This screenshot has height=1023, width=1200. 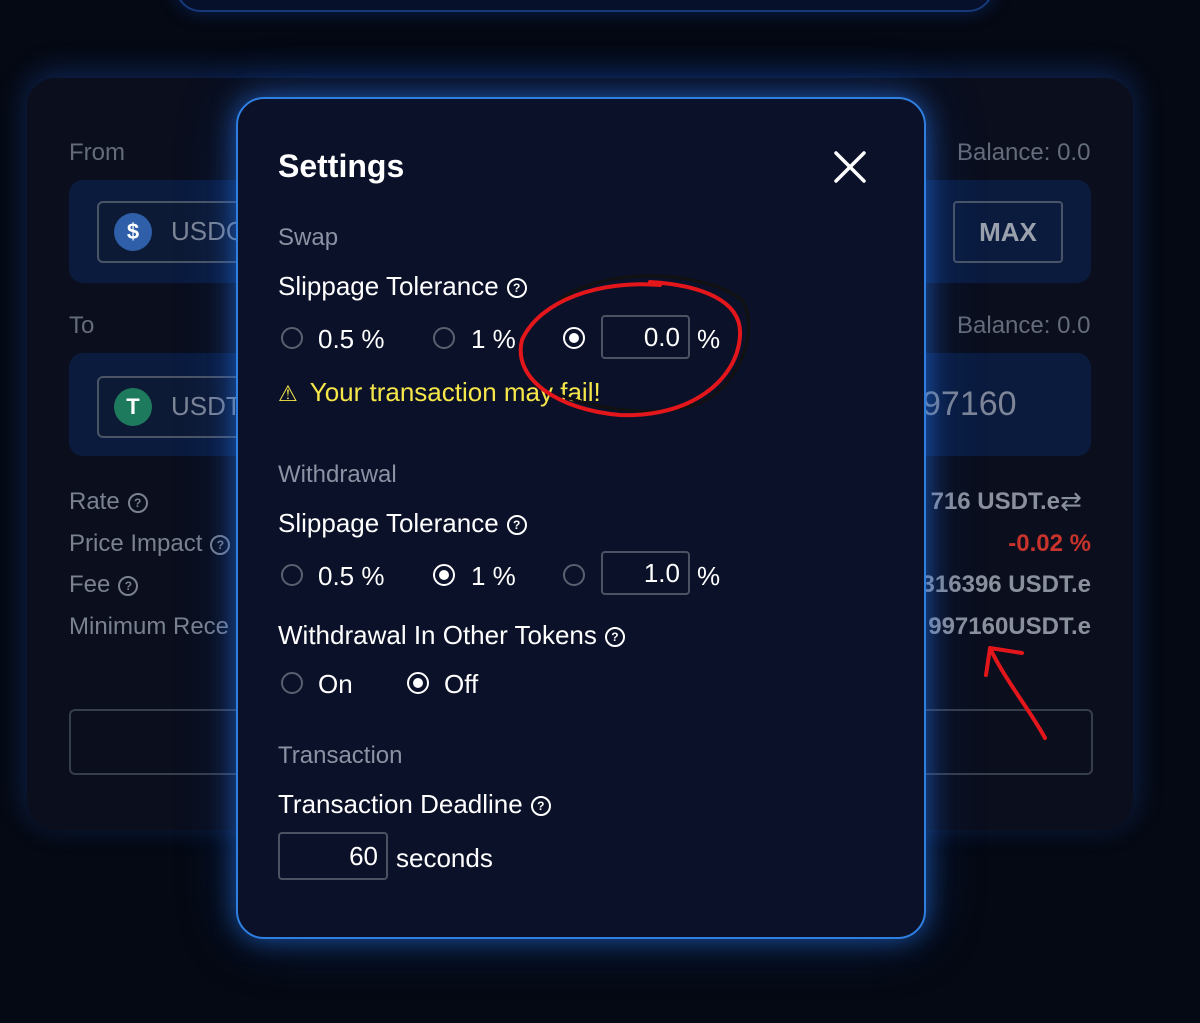 What do you see at coordinates (340, 755) in the screenshot?
I see `transaction-section-heading: Transaction` at bounding box center [340, 755].